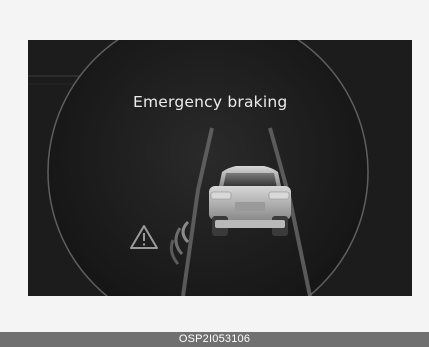 The width and height of the screenshot is (429, 347). What do you see at coordinates (210, 102) in the screenshot?
I see `emergency-braking-message: Emergency braking` at bounding box center [210, 102].